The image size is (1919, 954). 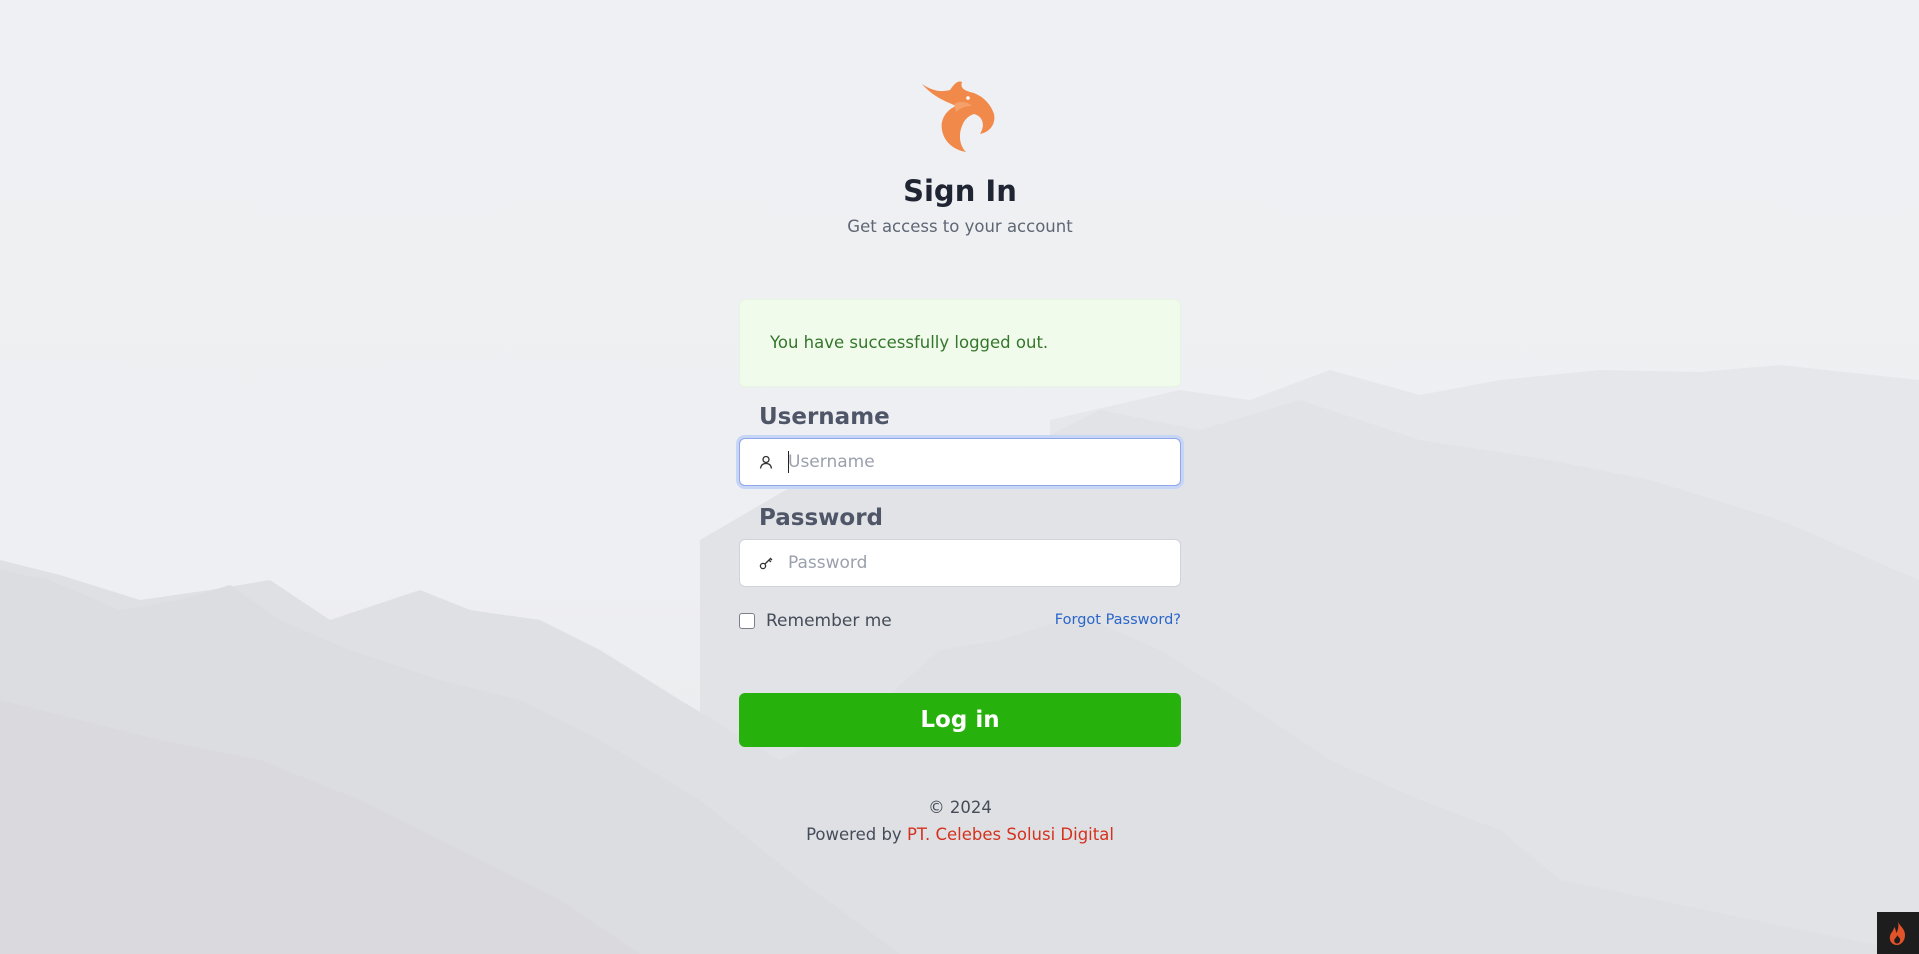 What do you see at coordinates (747, 621) in the screenshot?
I see `remember-me-checkbox` at bounding box center [747, 621].